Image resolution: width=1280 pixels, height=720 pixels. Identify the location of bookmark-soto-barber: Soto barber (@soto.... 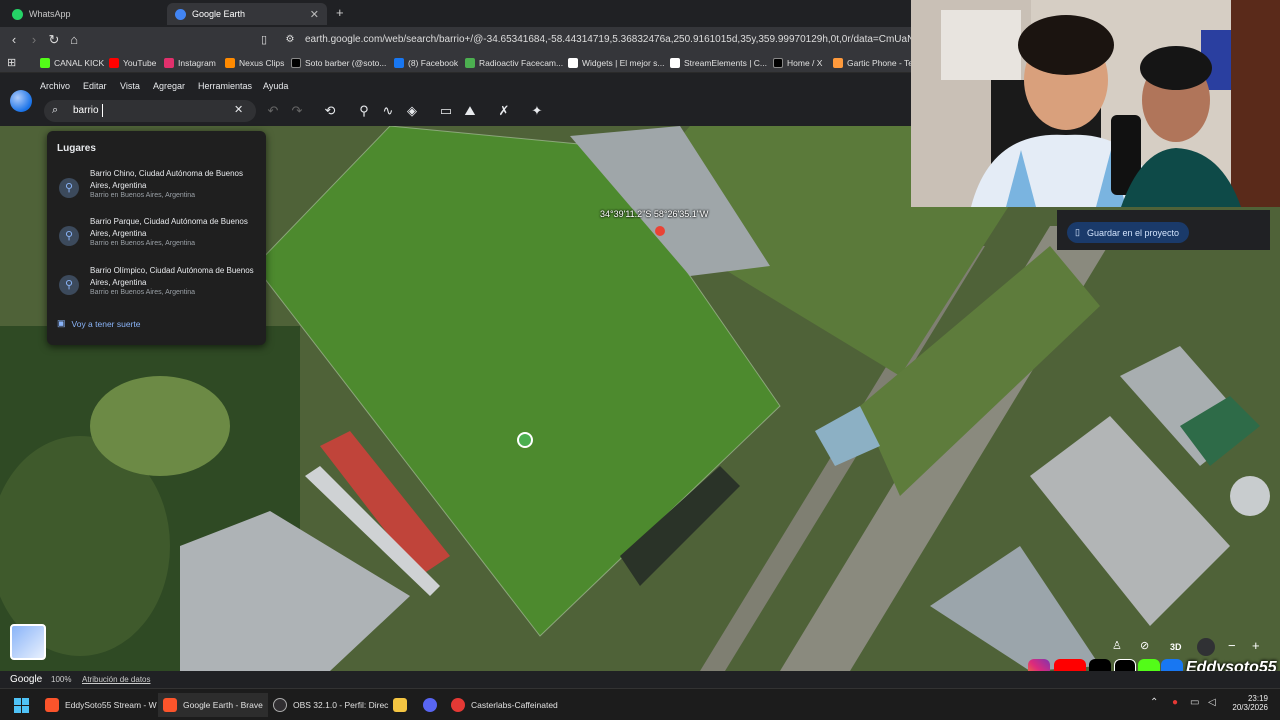
(338, 63).